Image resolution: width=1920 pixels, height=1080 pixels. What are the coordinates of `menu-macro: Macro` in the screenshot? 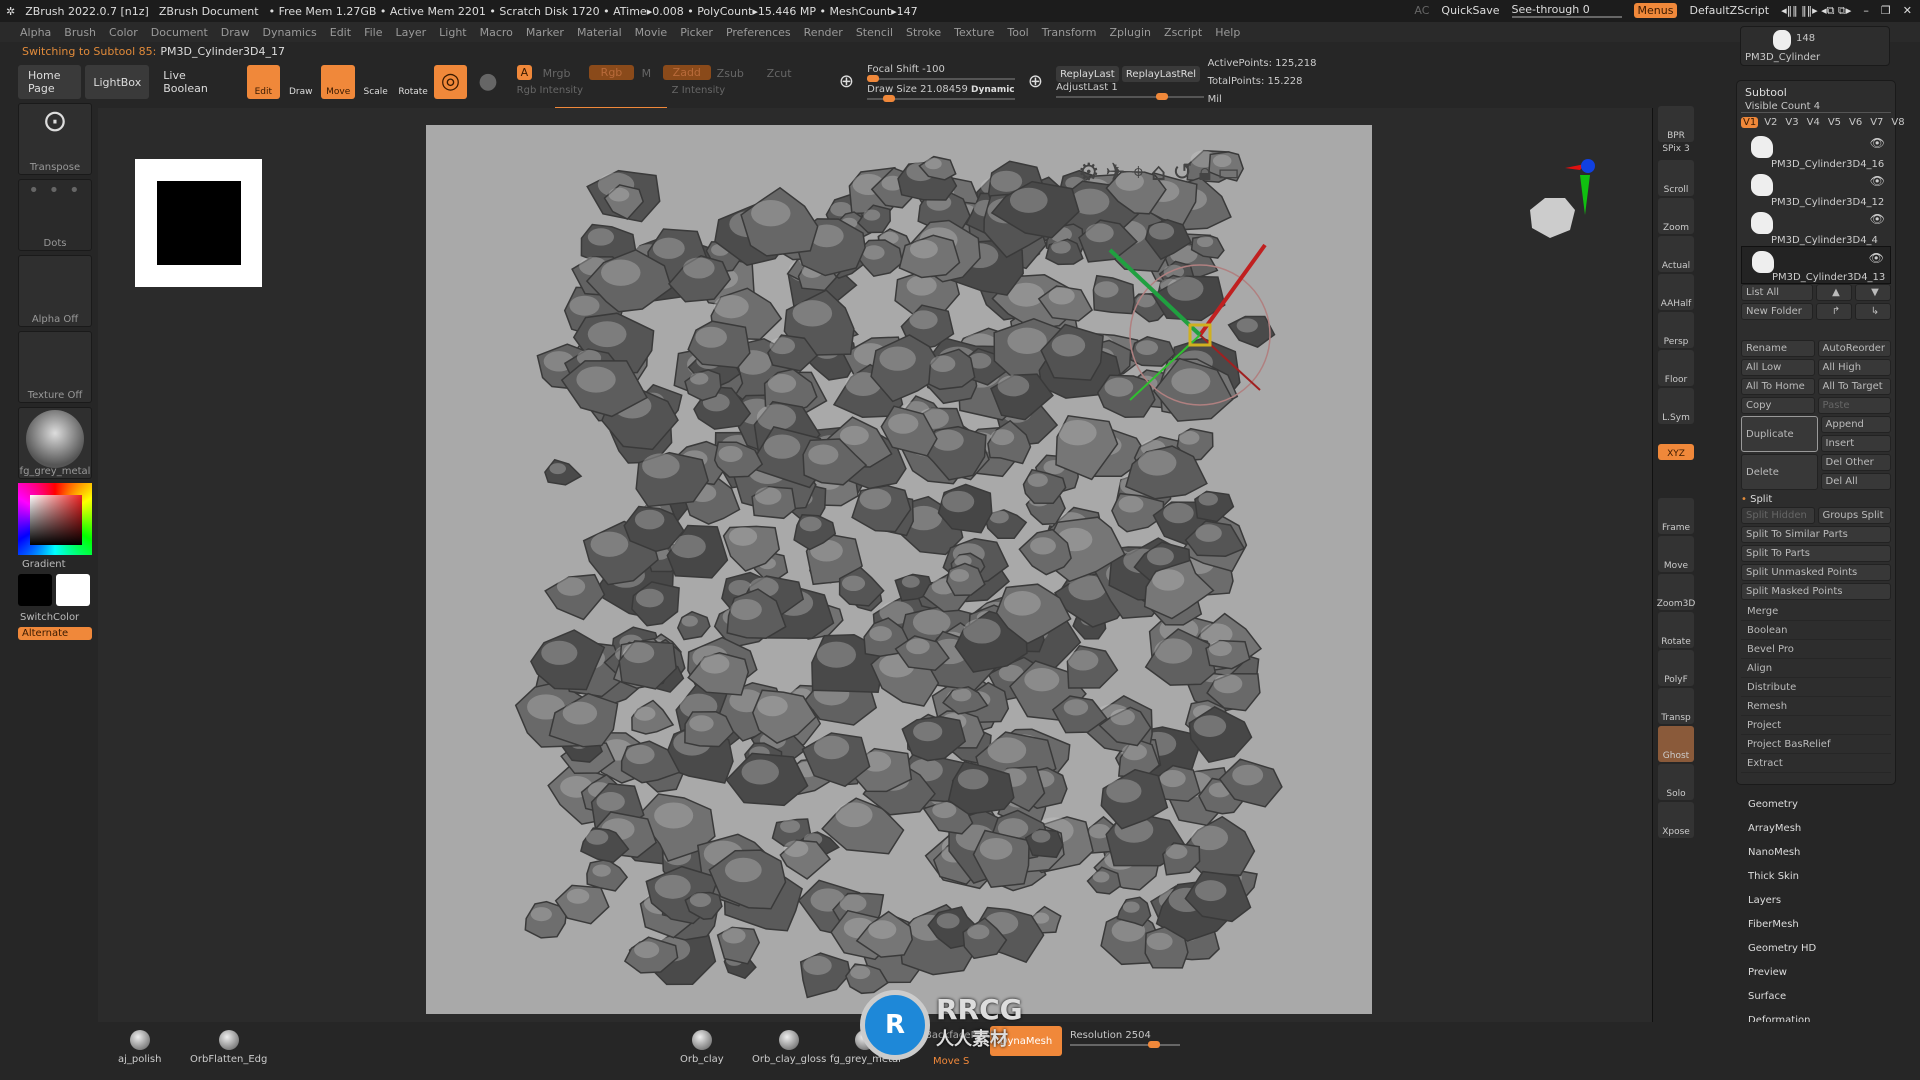 It's located at (496, 32).